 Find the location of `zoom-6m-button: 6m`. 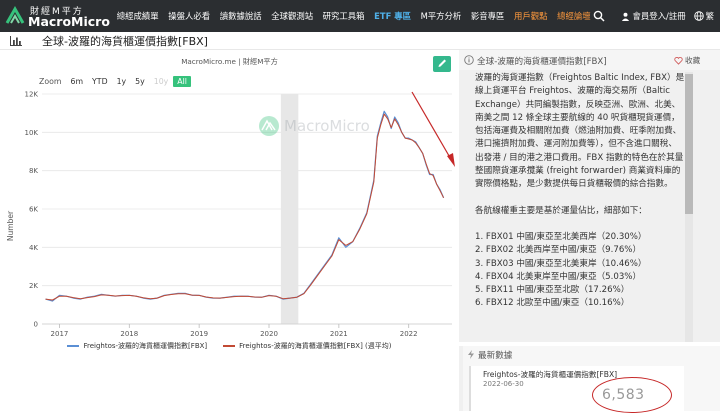

zoom-6m-button: 6m is located at coordinates (76, 81).